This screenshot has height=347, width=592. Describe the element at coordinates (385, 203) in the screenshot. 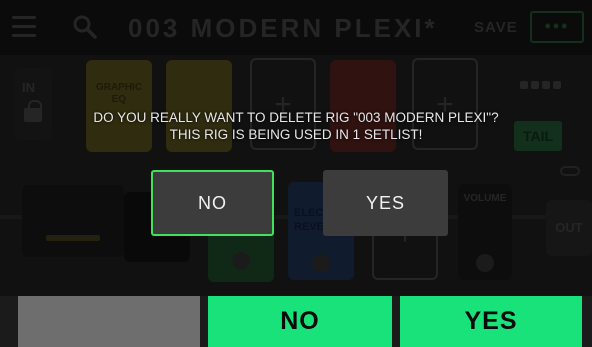

I see `yes-button: YES` at that location.